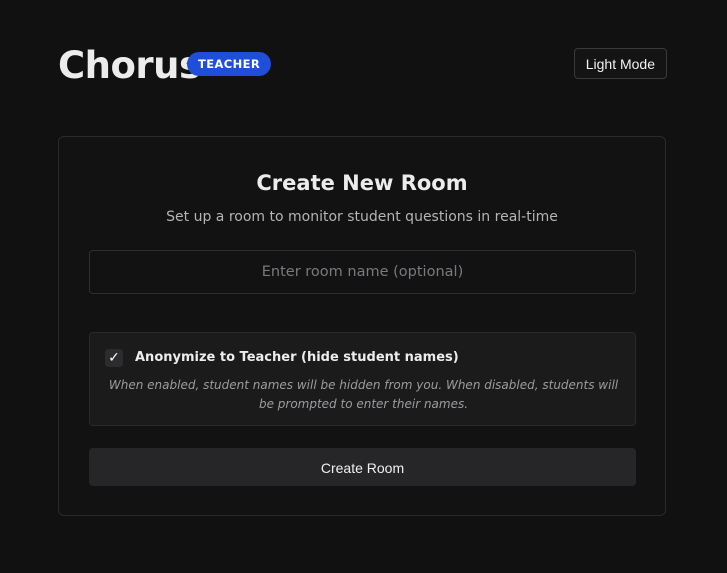 Image resolution: width=727 pixels, height=573 pixels. What do you see at coordinates (114, 358) in the screenshot?
I see `anonymize-checkbox: ✓` at bounding box center [114, 358].